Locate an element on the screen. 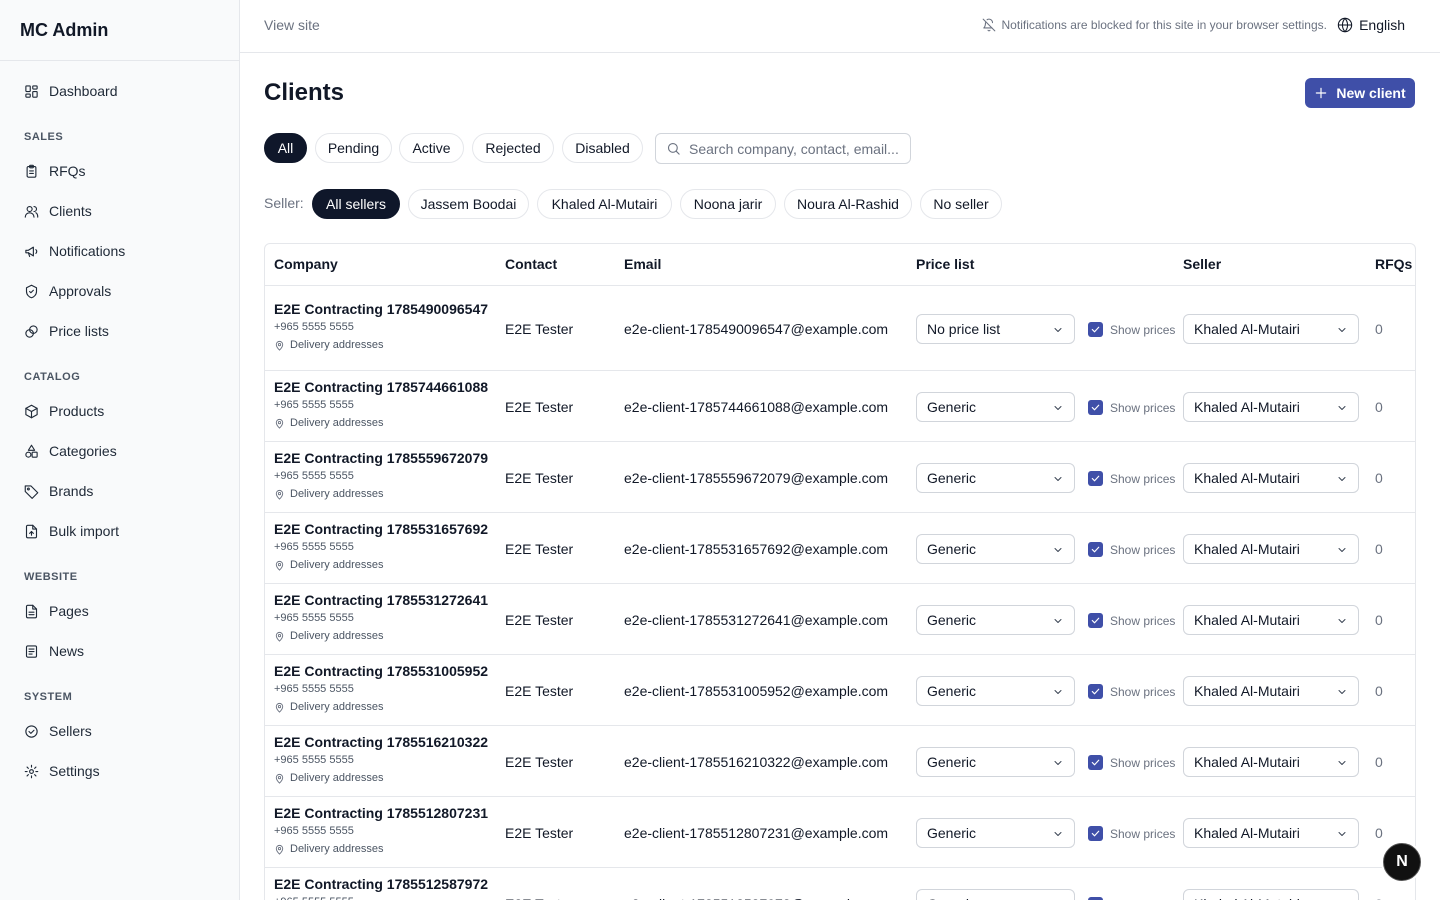 This screenshot has height=900, width=1440. status-filter-active: Active is located at coordinates (431, 148).